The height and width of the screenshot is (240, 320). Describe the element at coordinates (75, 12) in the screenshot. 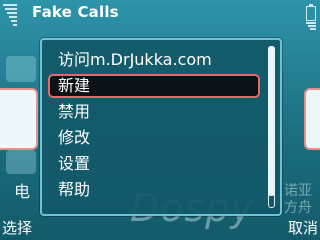

I see `app-title: Fake Calls` at that location.